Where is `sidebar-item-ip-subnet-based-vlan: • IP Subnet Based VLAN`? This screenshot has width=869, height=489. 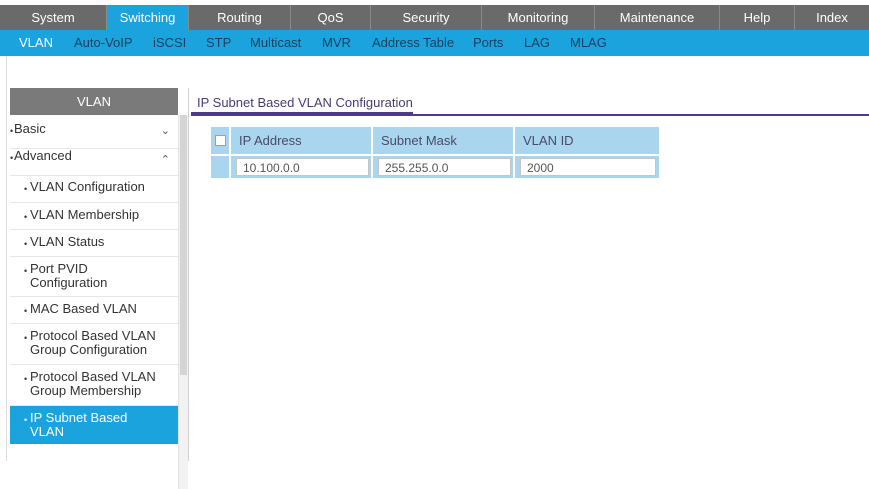 sidebar-item-ip-subnet-based-vlan: • IP Subnet Based VLAN is located at coordinates (94, 425).